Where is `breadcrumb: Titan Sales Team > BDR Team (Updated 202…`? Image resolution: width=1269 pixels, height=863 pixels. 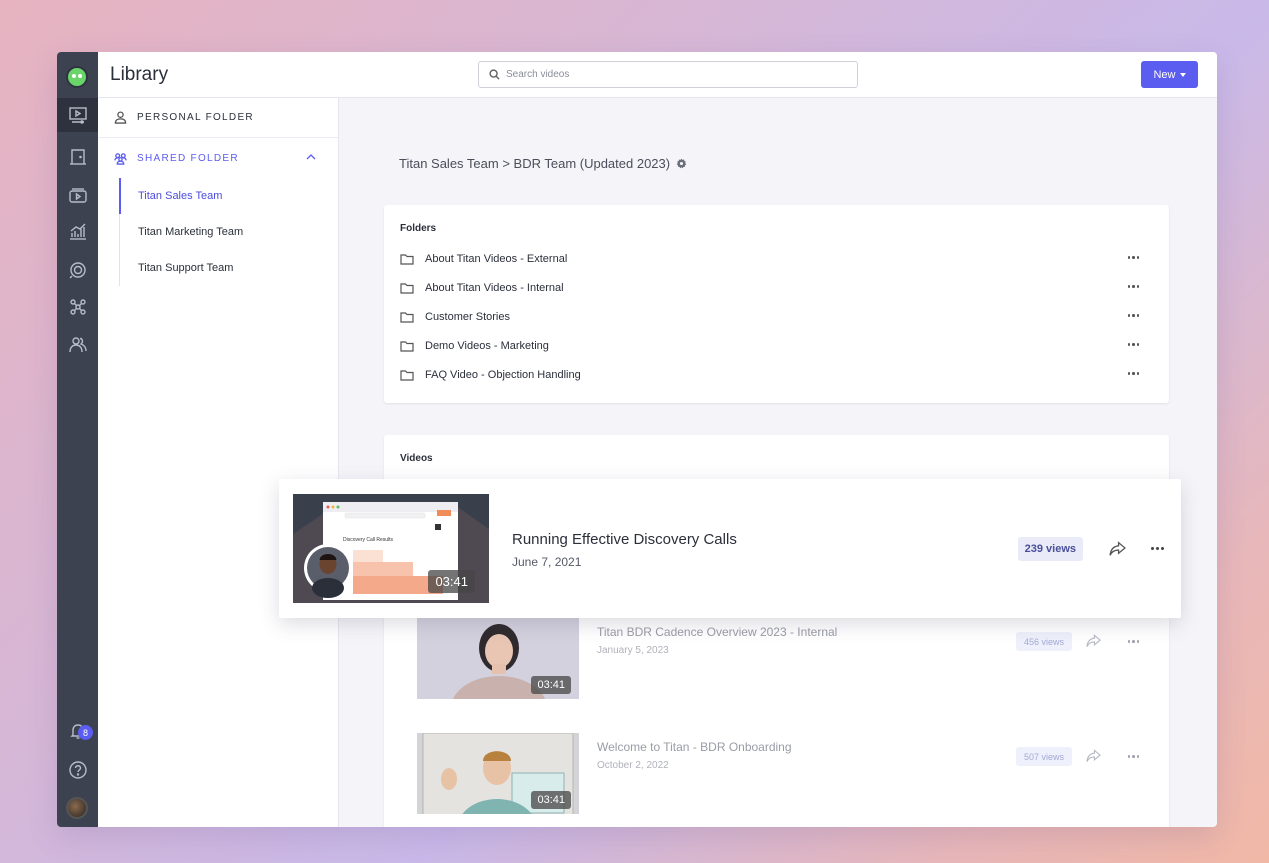 breadcrumb: Titan Sales Team > BDR Team (Updated 202… is located at coordinates (543, 163).